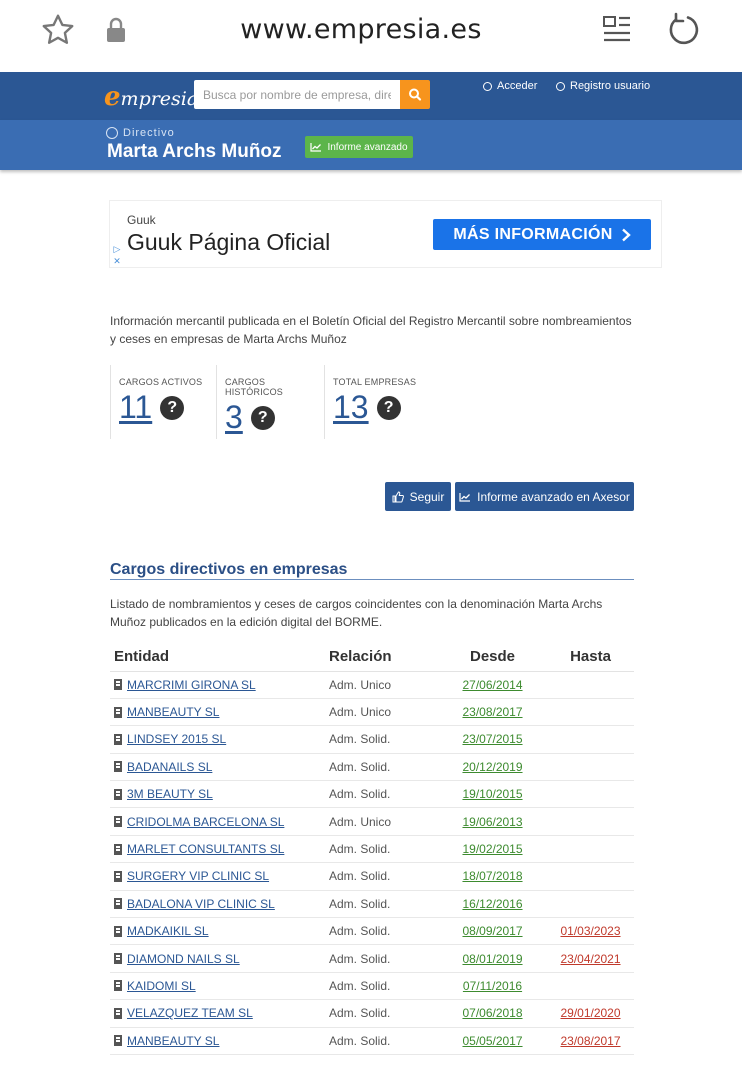 The height and width of the screenshot is (1080, 742). Describe the element at coordinates (492, 1041) in the screenshot. I see `from-date-link: 05/05/2017` at that location.